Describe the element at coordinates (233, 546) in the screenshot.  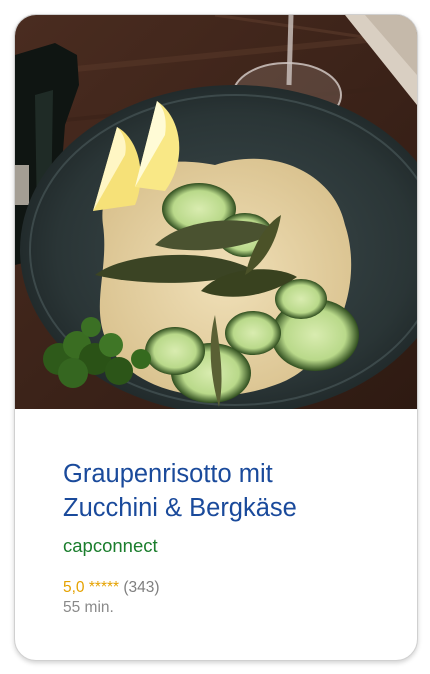
I see `recipe-source-link: capconnect` at that location.